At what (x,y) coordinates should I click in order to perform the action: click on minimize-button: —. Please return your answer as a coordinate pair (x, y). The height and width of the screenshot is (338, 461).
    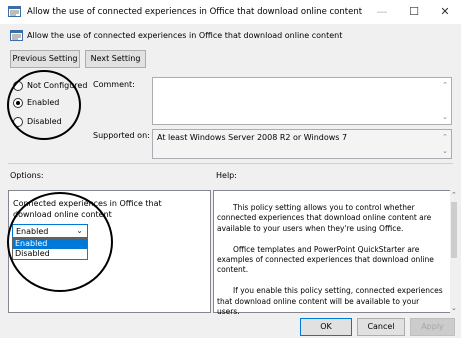
    Looking at the image, I should click on (382, 12).